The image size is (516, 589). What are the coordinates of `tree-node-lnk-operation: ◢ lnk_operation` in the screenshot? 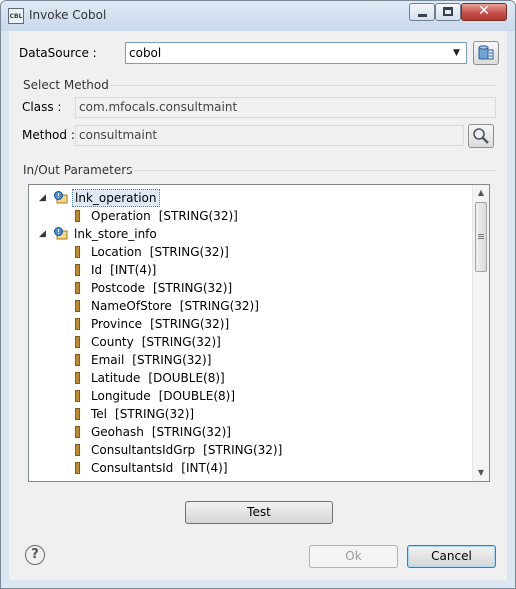 It's located at (249, 198).